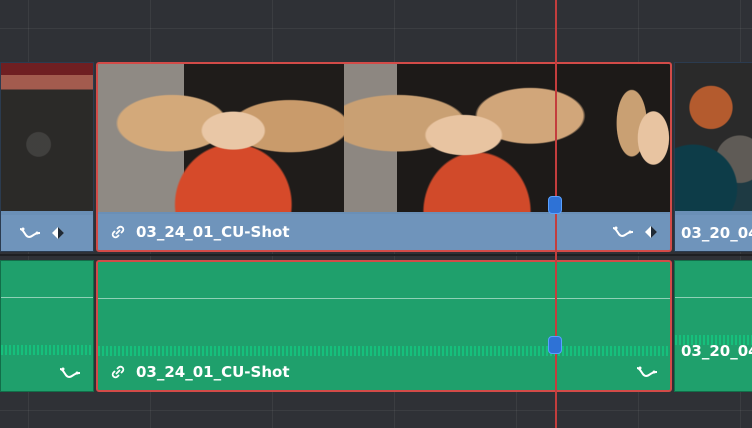 This screenshot has height=428, width=752. Describe the element at coordinates (713, 326) in the screenshot. I see `audio-clip-right: 03_20_04` at that location.